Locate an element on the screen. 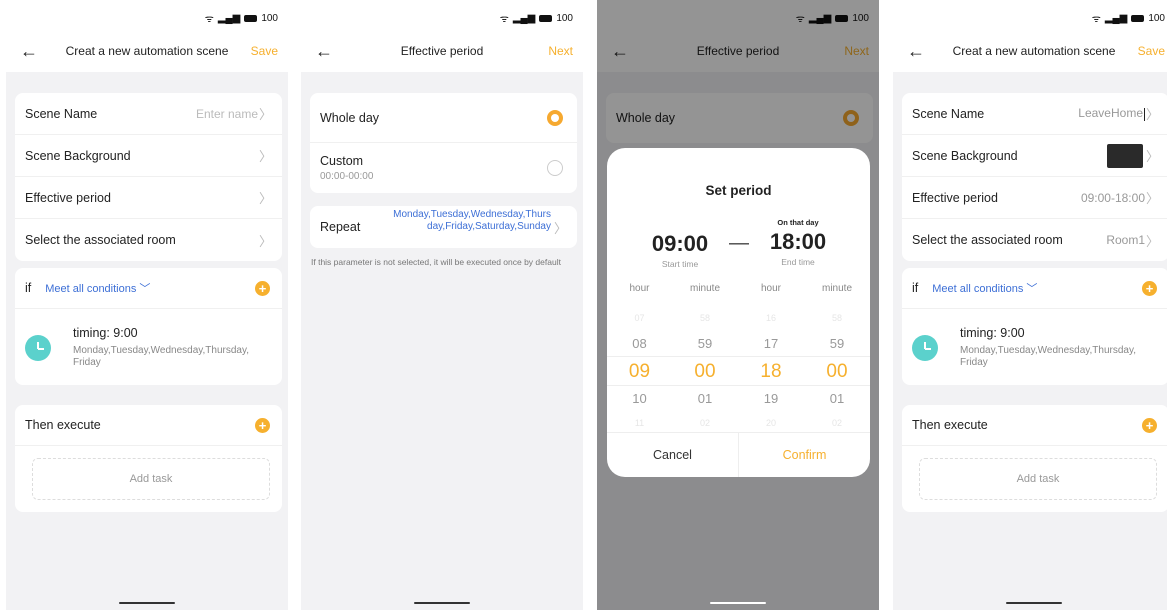 Image resolution: width=1167 pixels, height=610 pixels. col-minute-end: minute is located at coordinates (836, 288).